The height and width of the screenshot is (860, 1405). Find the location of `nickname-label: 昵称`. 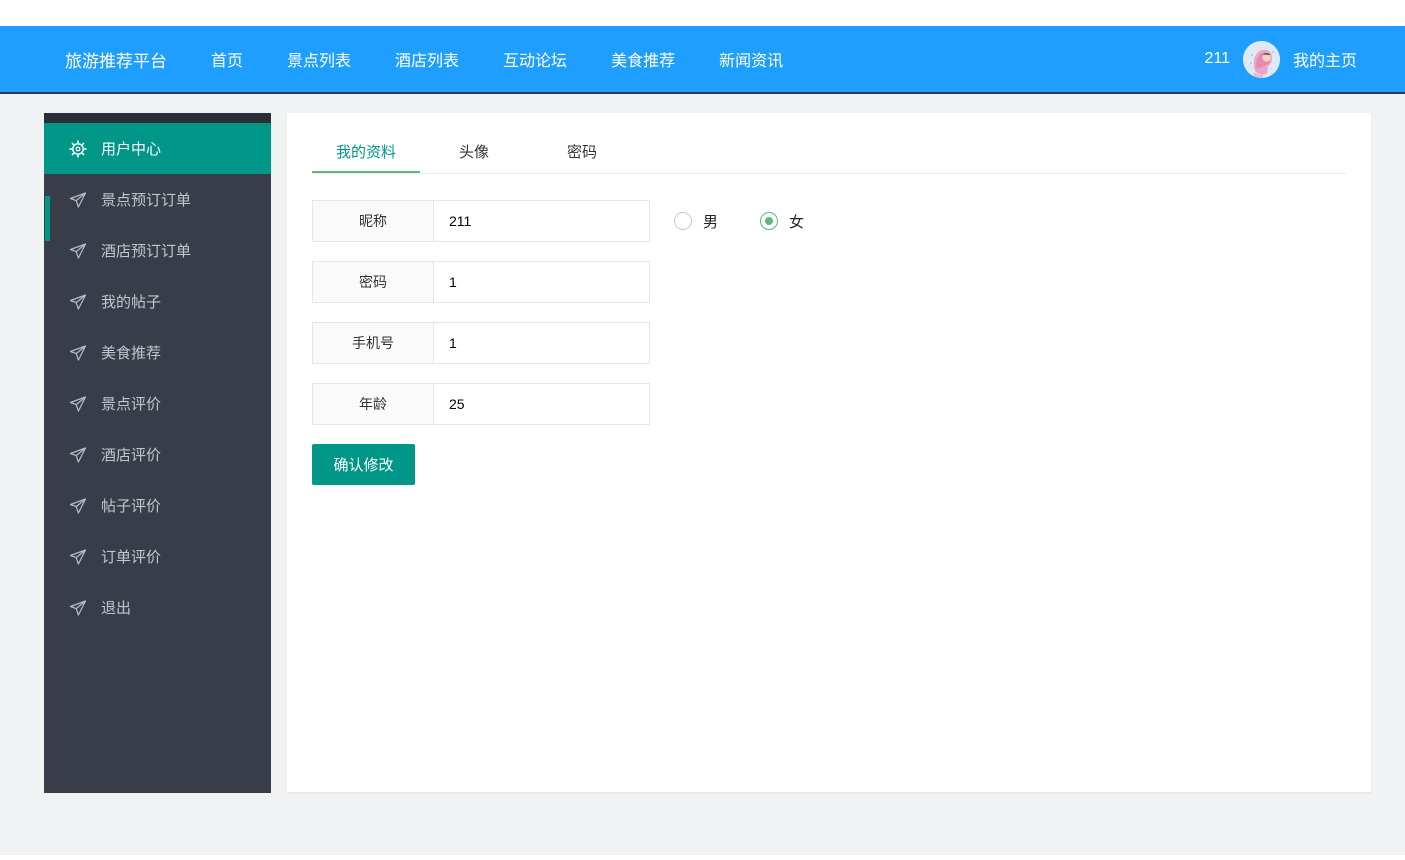

nickname-label: 昵称 is located at coordinates (373, 221).